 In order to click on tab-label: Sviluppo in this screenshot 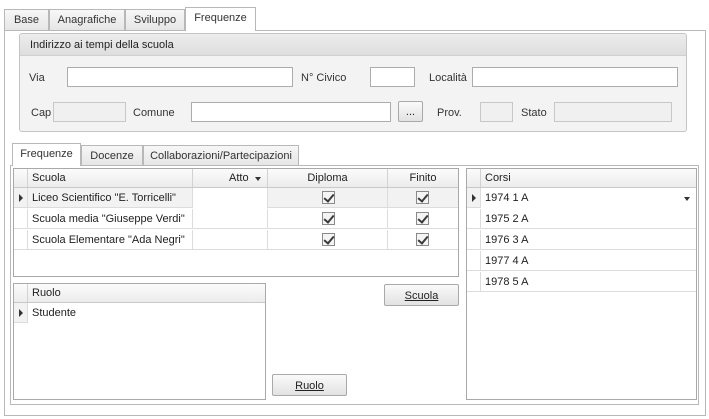, I will do `click(155, 20)`.